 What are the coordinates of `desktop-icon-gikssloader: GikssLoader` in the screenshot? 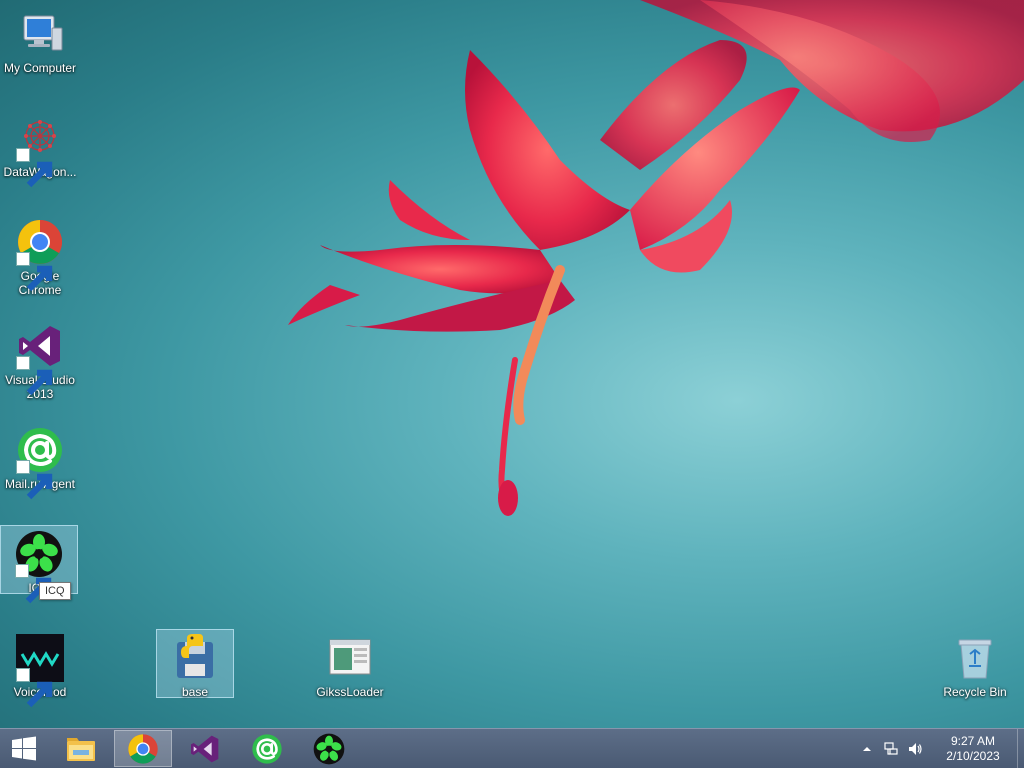 It's located at (350, 666).